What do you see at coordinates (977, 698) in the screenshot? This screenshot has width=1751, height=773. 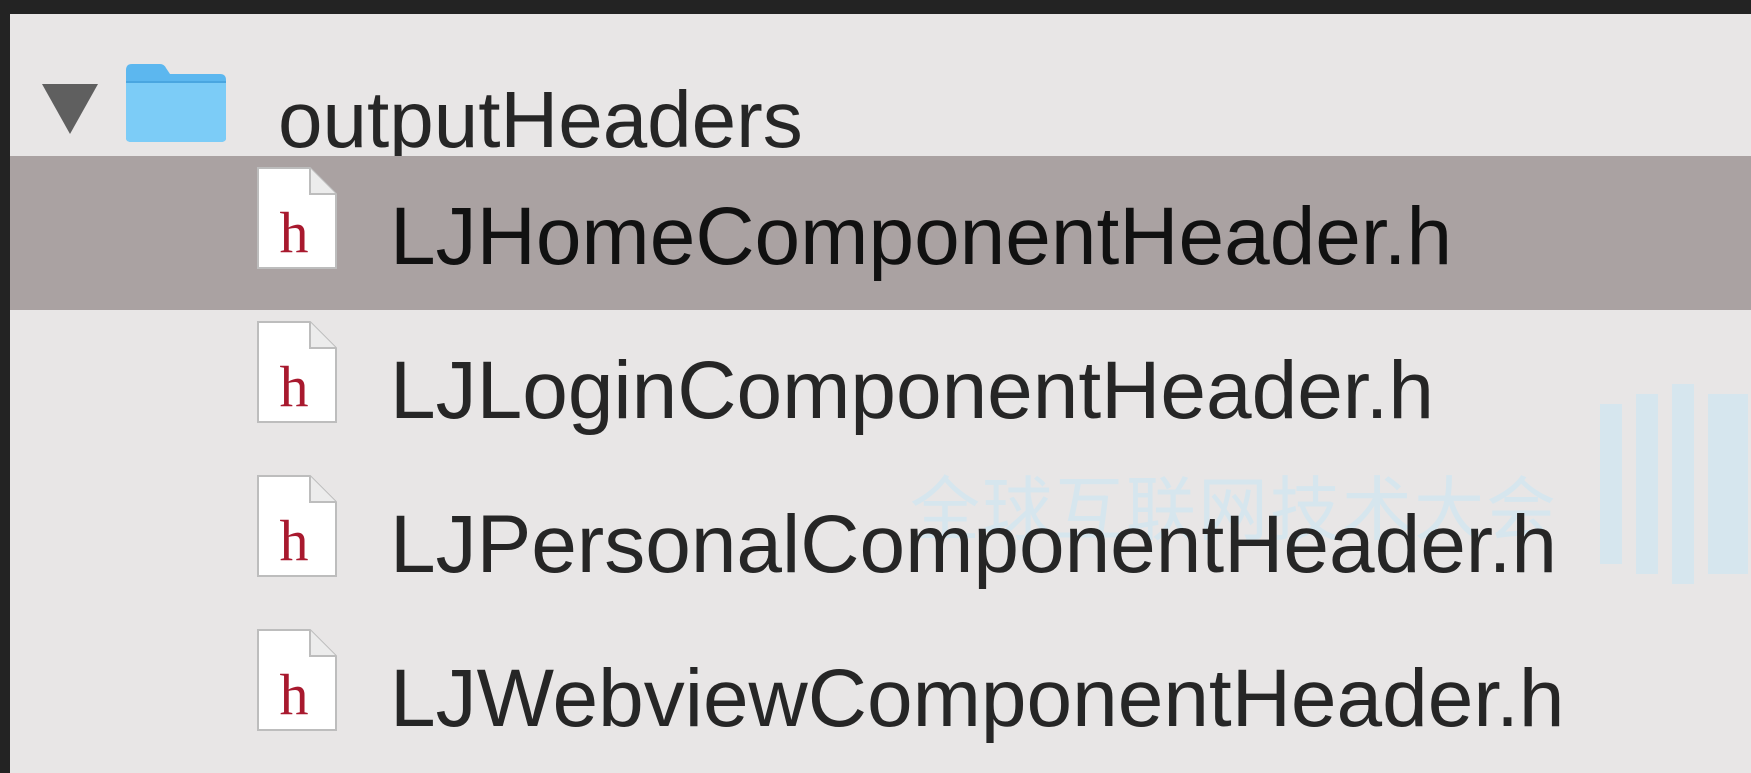 I see `file-name: LJWebviewComponentHeader.h` at bounding box center [977, 698].